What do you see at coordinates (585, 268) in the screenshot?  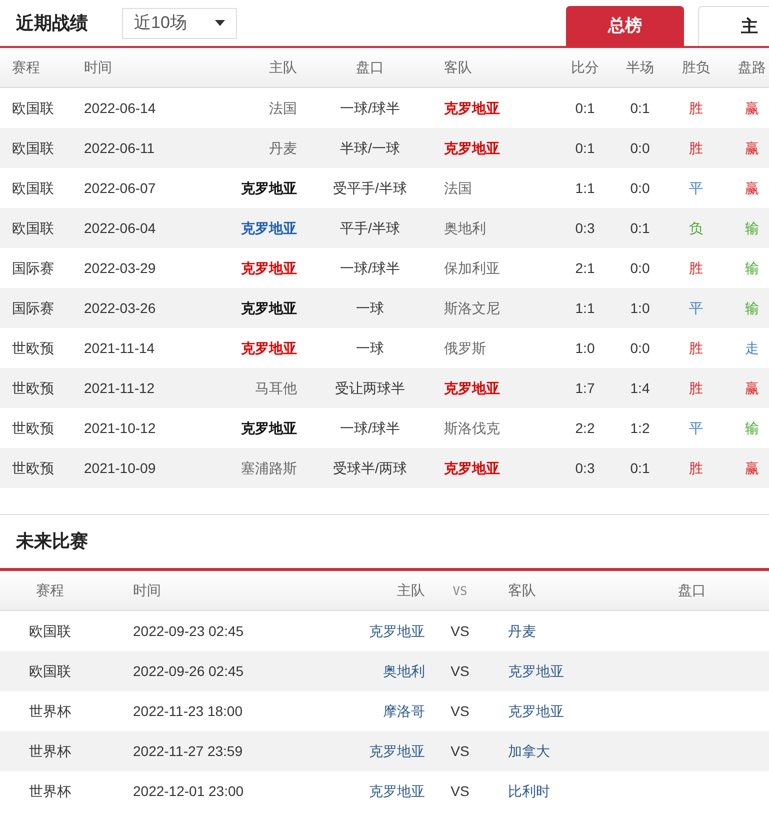 I see `table-cell-text: 2:1` at bounding box center [585, 268].